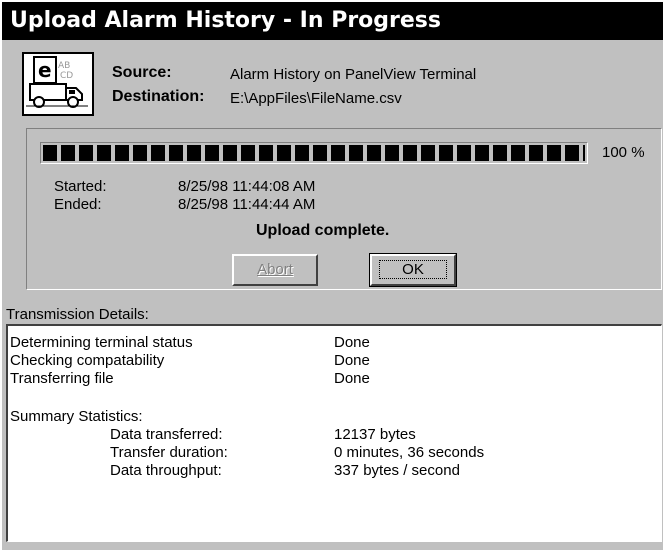 The image size is (663, 550). I want to click on step-name: Checking compatability, so click(87, 360).